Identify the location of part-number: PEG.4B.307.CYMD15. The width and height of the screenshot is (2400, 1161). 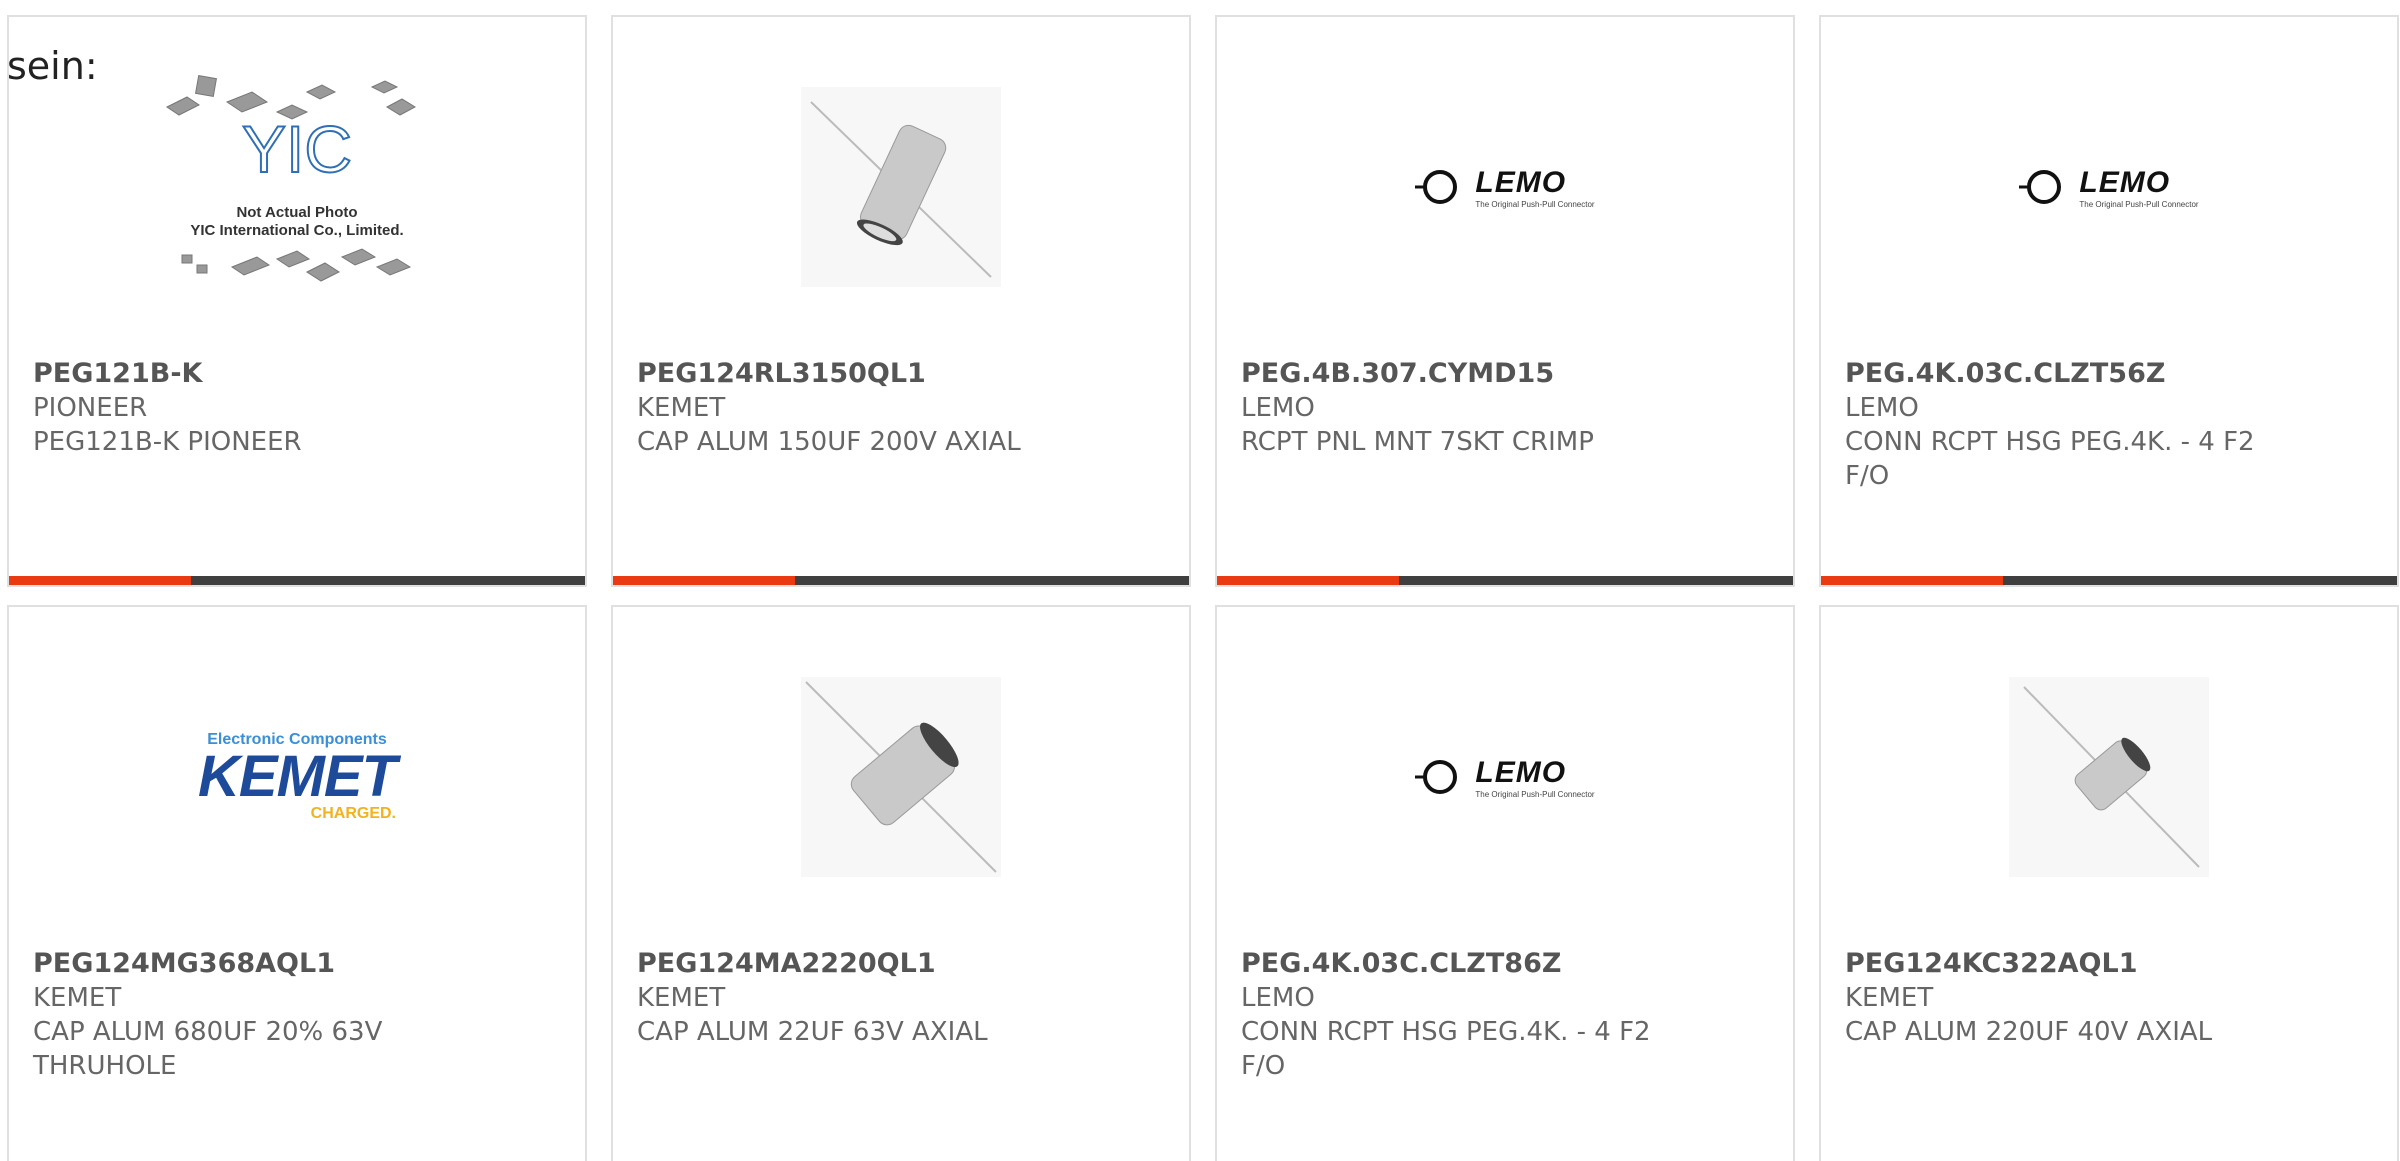
(1505, 374).